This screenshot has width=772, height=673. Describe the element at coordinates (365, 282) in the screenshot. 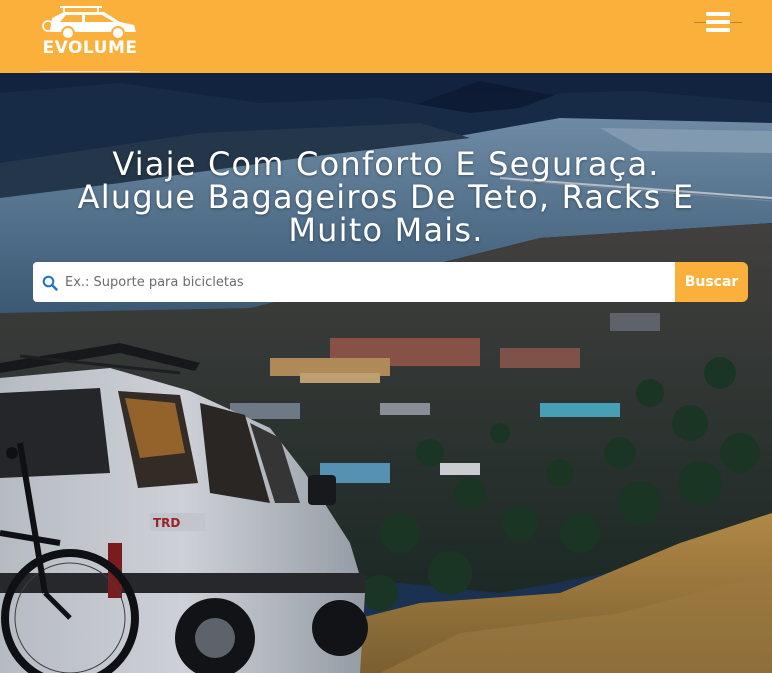

I see `search-input` at that location.